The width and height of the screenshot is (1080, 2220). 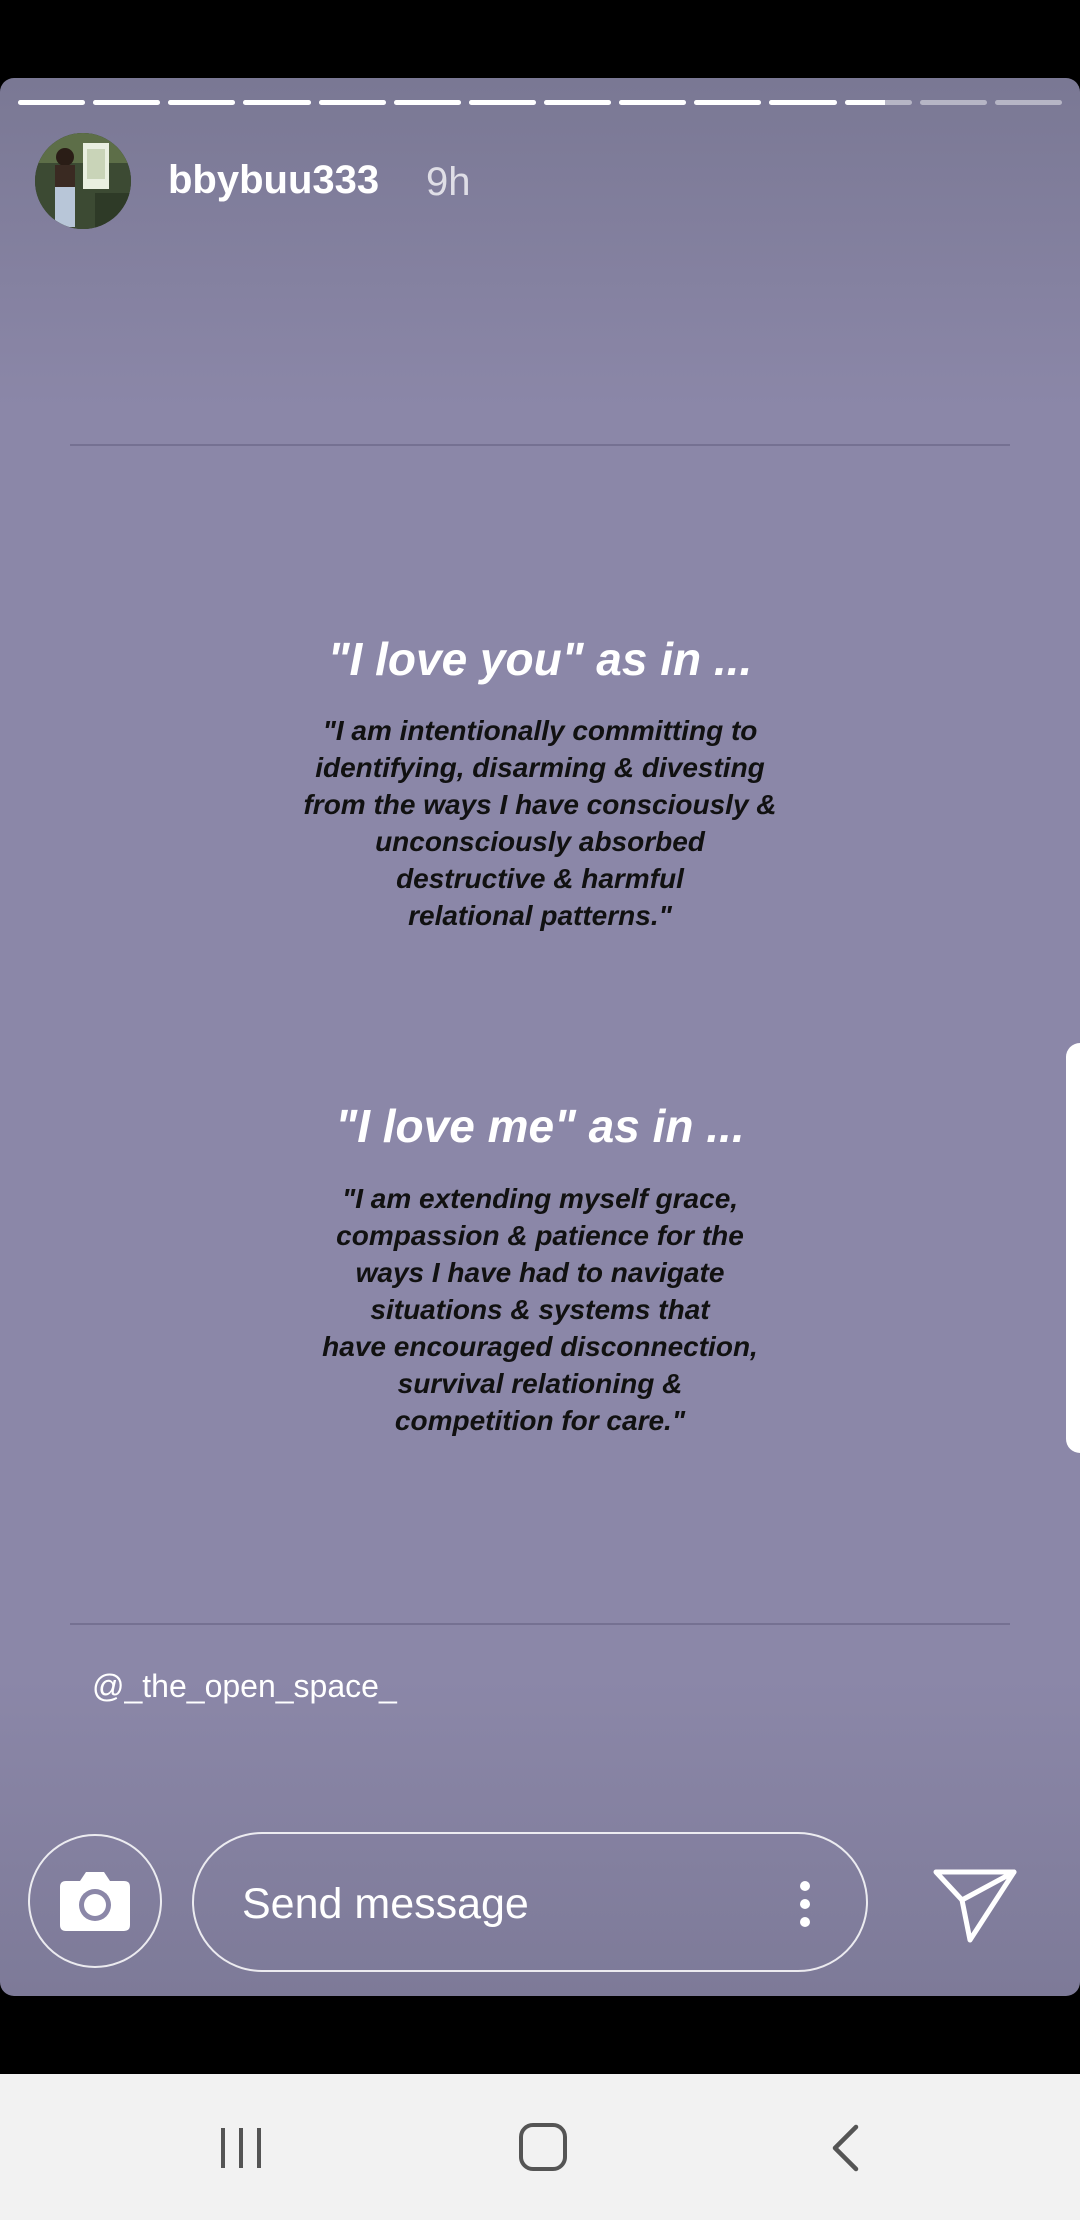 What do you see at coordinates (805, 1904) in the screenshot?
I see `more-vertical-icon` at bounding box center [805, 1904].